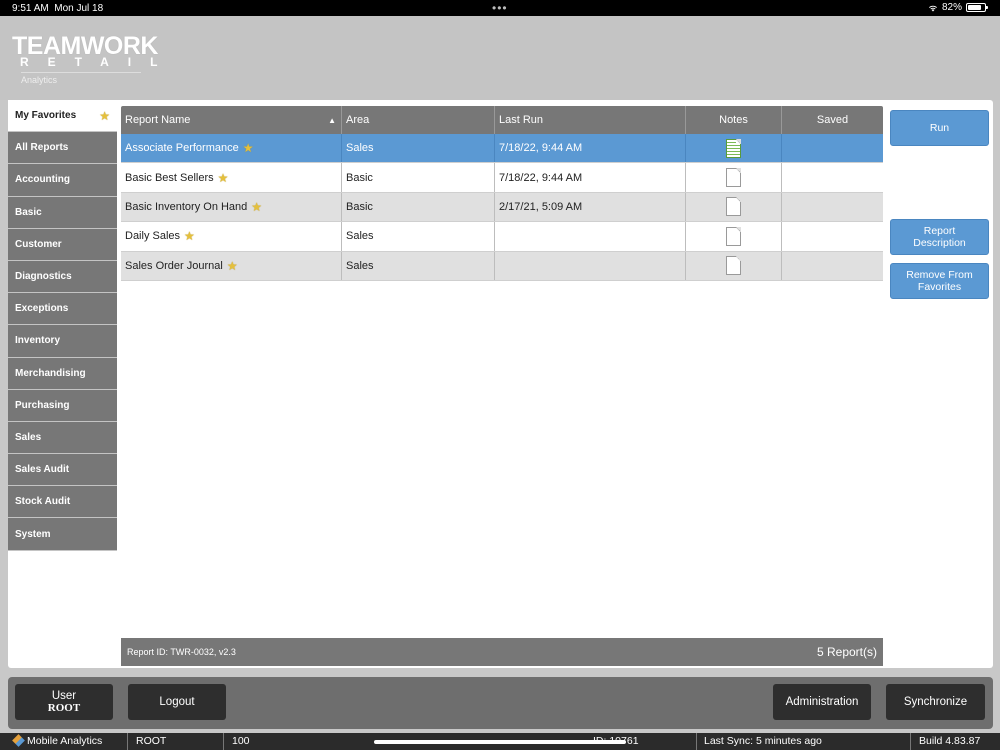  I want to click on administration-button: Administration, so click(822, 702).